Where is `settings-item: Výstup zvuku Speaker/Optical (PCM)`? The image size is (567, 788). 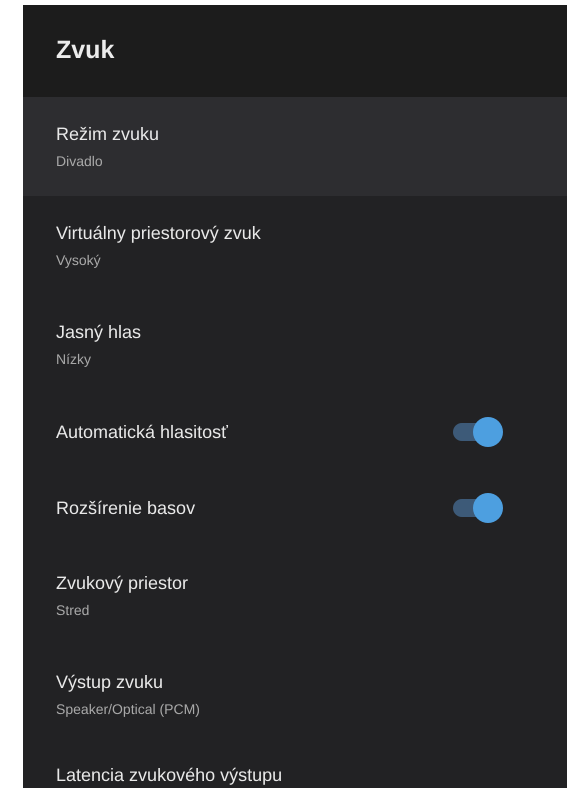
settings-item: Výstup zvuku Speaker/Optical (PCM) is located at coordinates (295, 694).